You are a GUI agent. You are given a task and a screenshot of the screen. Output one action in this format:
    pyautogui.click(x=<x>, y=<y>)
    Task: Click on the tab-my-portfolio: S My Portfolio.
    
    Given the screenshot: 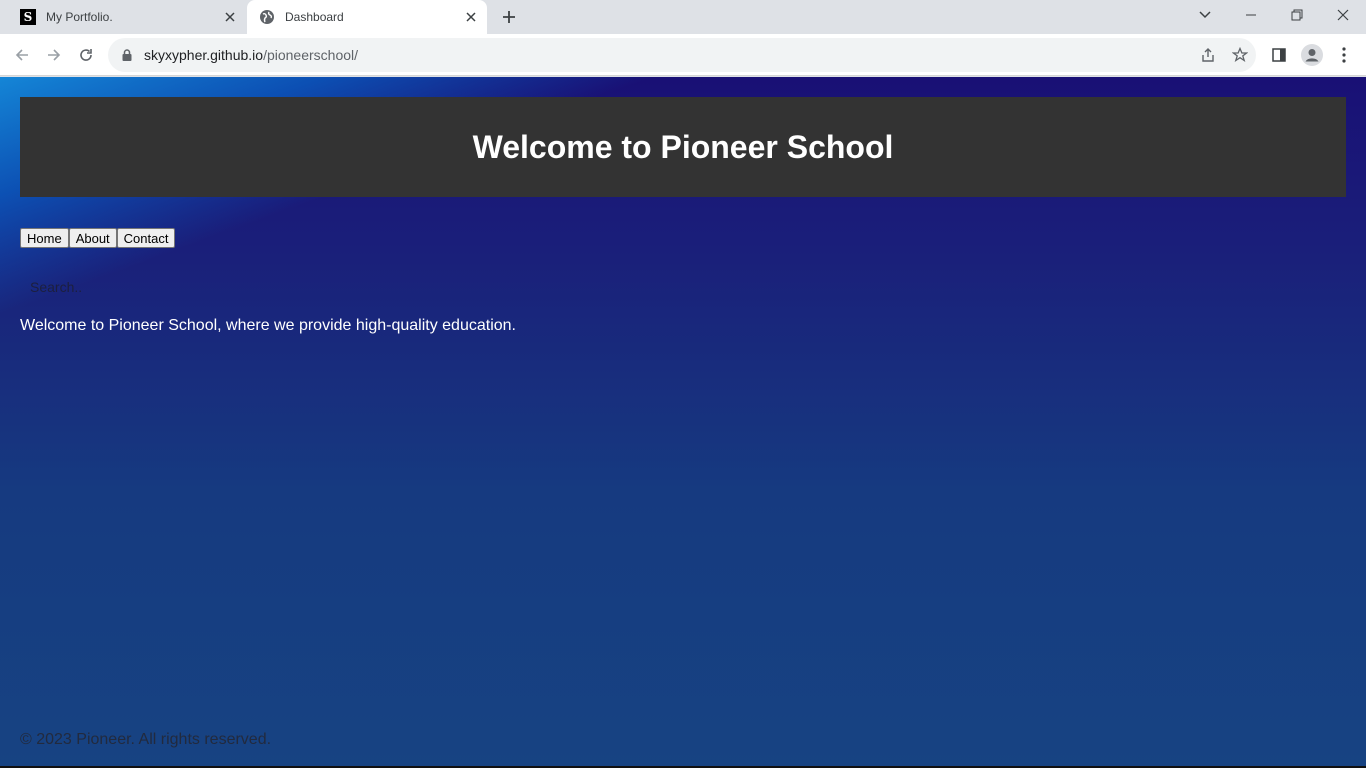 What is the action you would take?
    pyautogui.click(x=127, y=17)
    